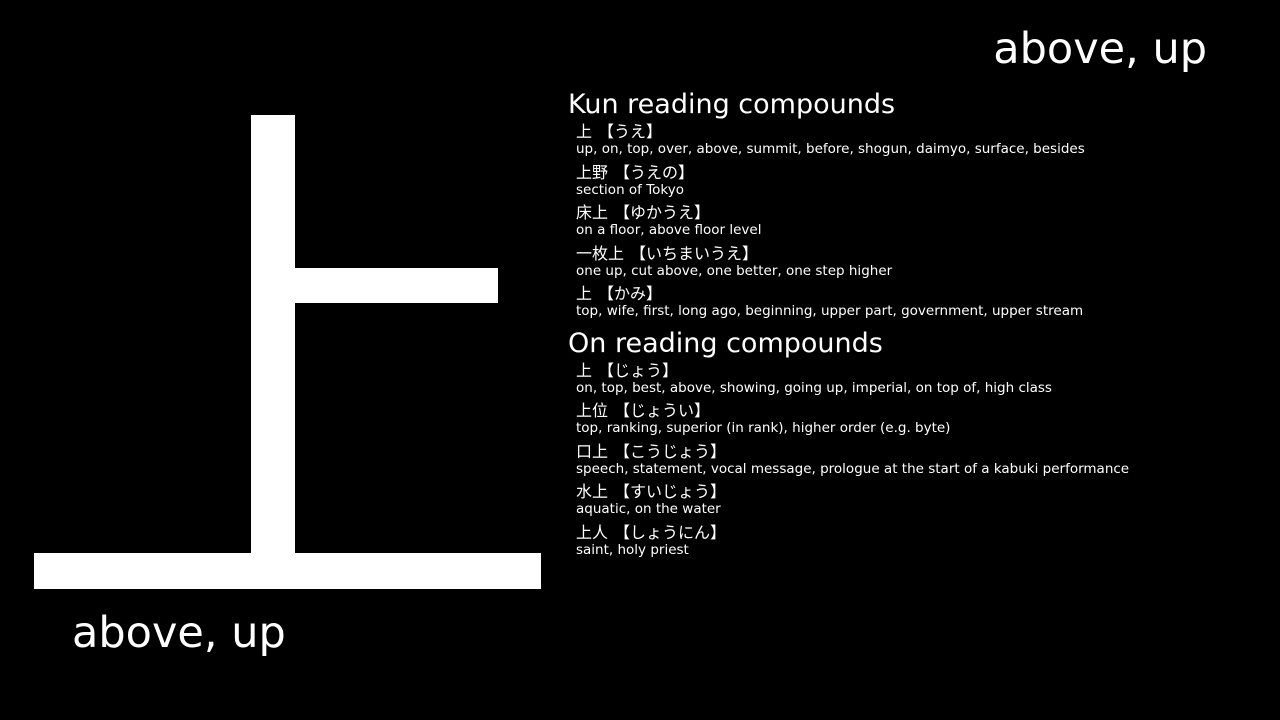  Describe the element at coordinates (592, 451) in the screenshot. I see `compound-word: 口上` at that location.